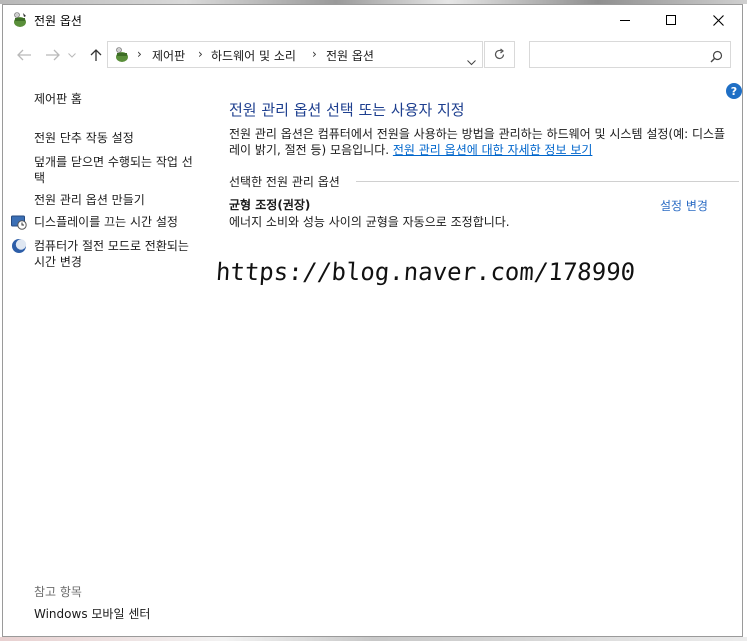  Describe the element at coordinates (284, 182) in the screenshot. I see `selected-plans-heading: 선택한 전원 관리 옵션` at that location.